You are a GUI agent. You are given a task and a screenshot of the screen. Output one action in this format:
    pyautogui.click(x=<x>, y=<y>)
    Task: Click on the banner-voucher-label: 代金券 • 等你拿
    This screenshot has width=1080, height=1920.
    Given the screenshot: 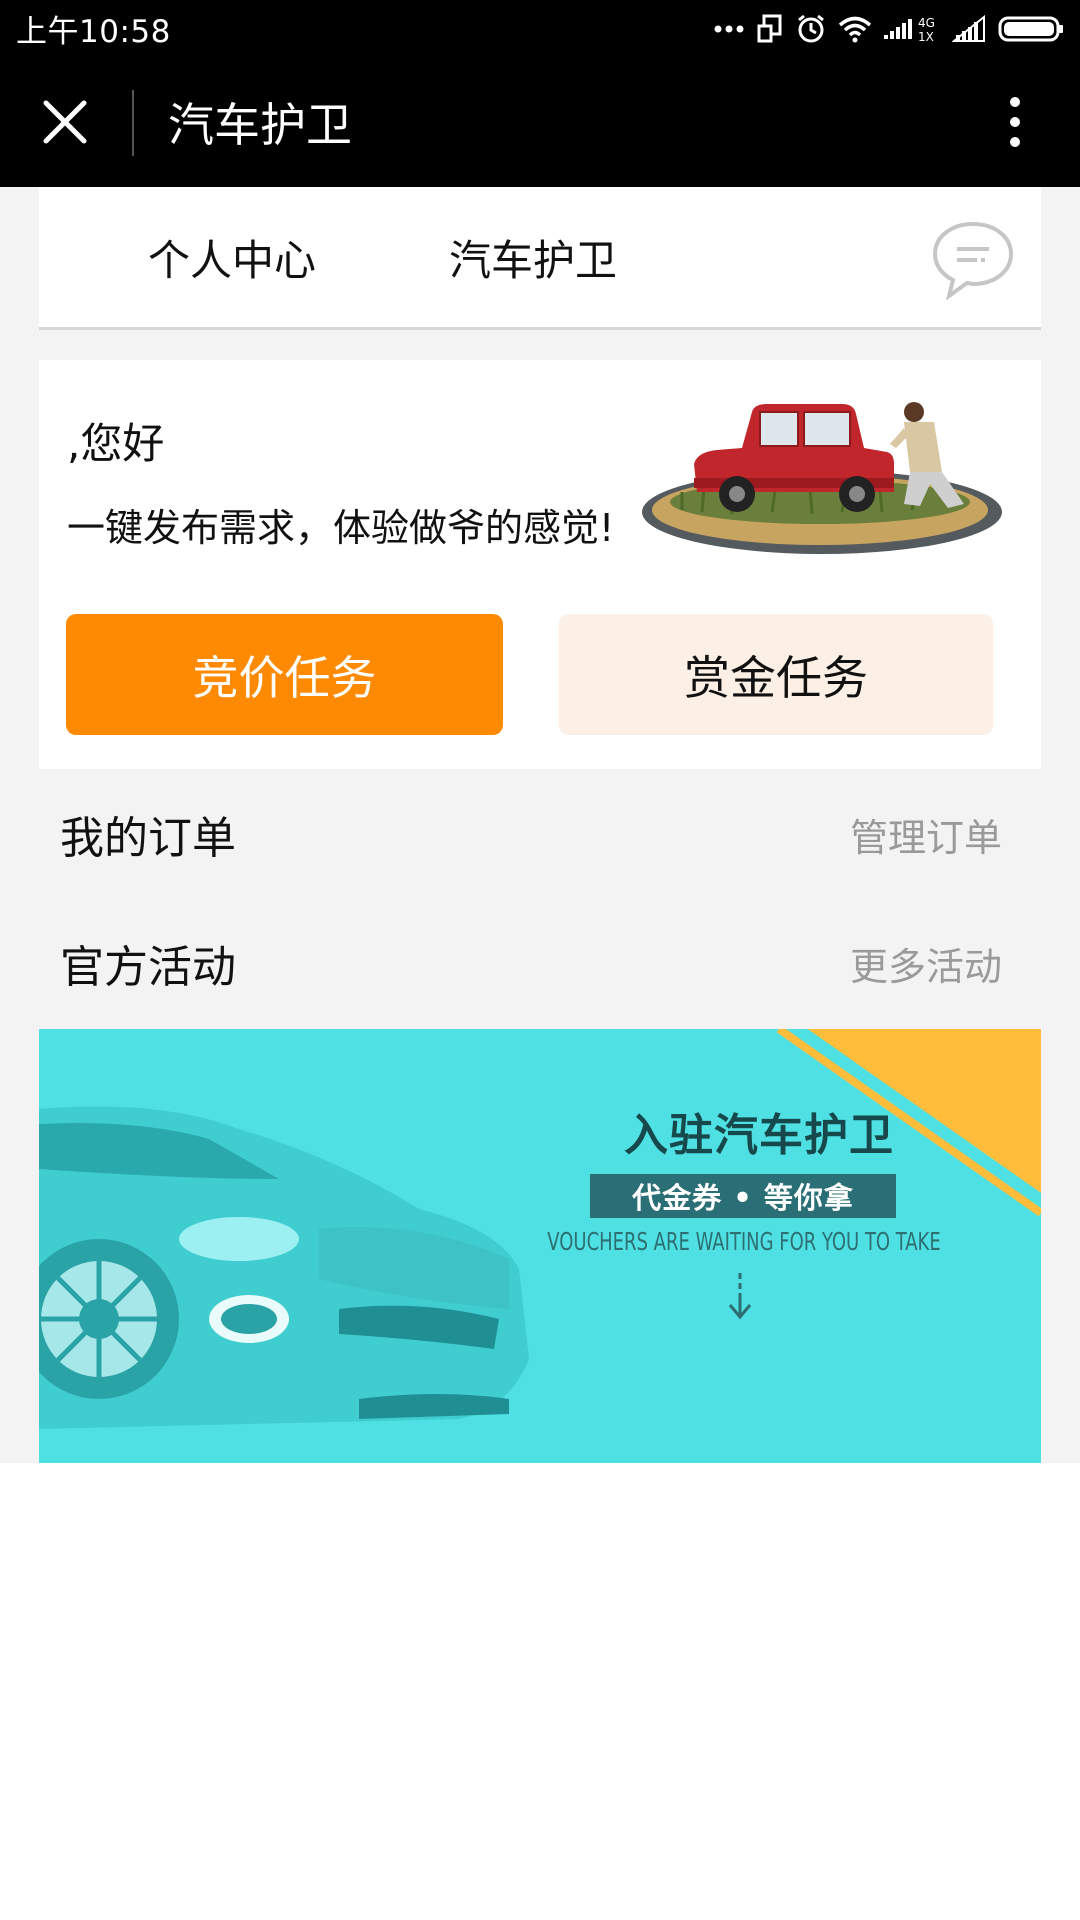 What is the action you would take?
    pyautogui.click(x=743, y=1196)
    